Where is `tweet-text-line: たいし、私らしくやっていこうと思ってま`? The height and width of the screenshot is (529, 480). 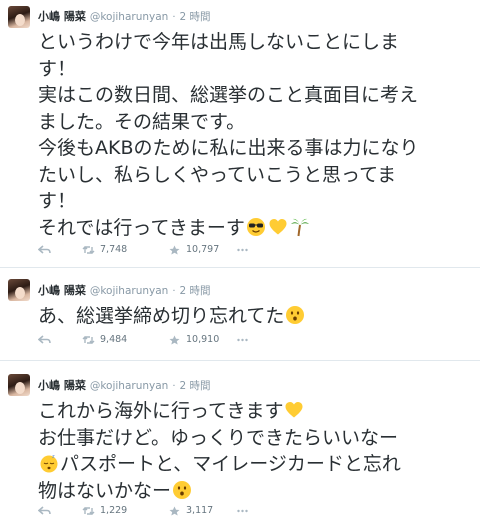 tweet-text-line: たいし、私らしくやっていこうと思ってま is located at coordinates (217, 174).